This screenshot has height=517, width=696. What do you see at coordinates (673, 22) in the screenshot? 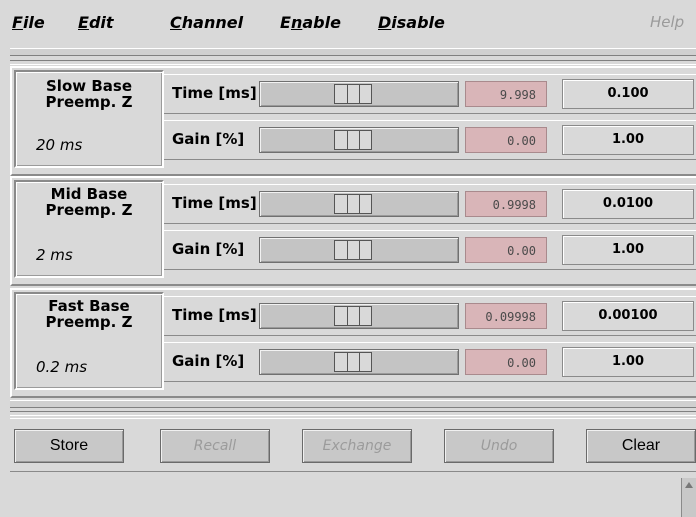
I see `menu-help: Help` at bounding box center [673, 22].